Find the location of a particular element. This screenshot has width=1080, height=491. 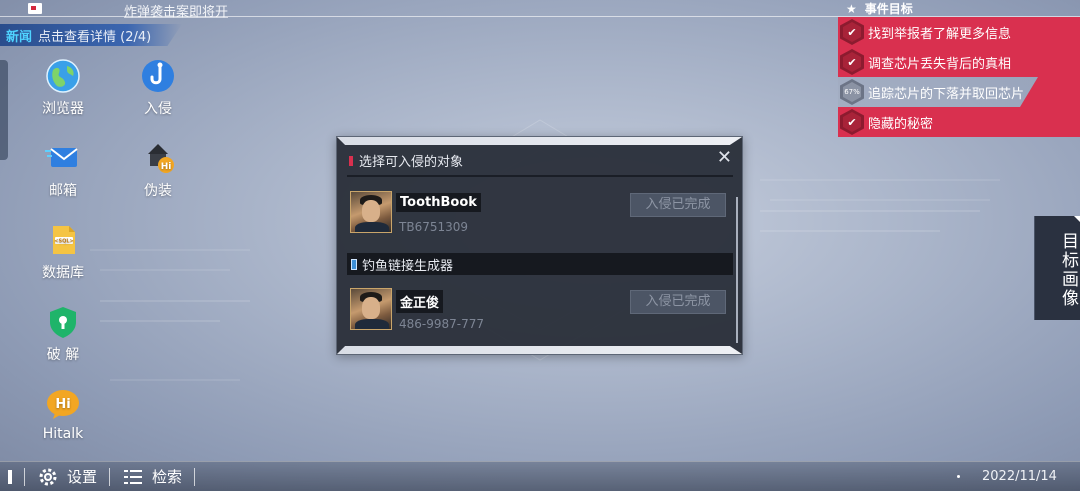

dialog-title: 选择可入侵的对象 is located at coordinates (411, 162).